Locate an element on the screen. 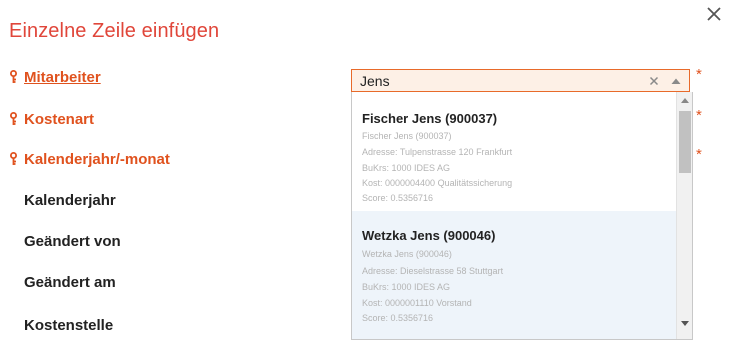  dialog-title: Einzelne Zeile einfügen is located at coordinates (114, 31).